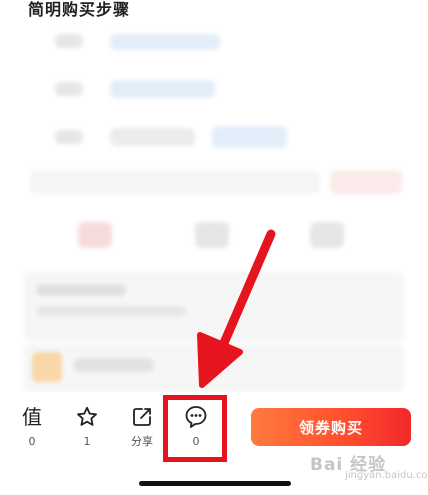 Image resolution: width=428 pixels, height=495 pixels. What do you see at coordinates (215, 483) in the screenshot?
I see `home-indicator` at bounding box center [215, 483].